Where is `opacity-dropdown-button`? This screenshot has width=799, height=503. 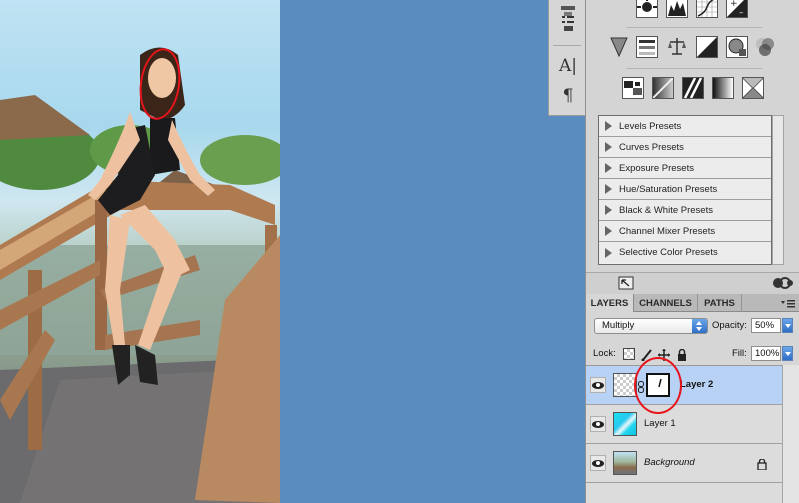 opacity-dropdown-button is located at coordinates (787, 325).